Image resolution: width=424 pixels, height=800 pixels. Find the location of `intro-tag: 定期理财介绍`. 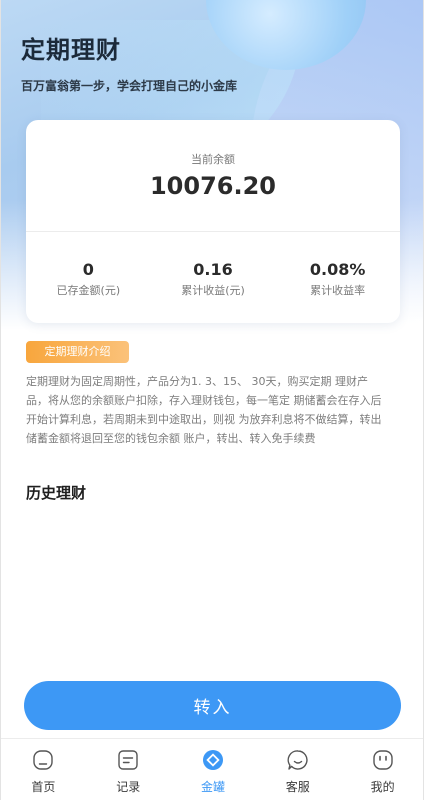

intro-tag: 定期理财介绍 is located at coordinates (77, 352).